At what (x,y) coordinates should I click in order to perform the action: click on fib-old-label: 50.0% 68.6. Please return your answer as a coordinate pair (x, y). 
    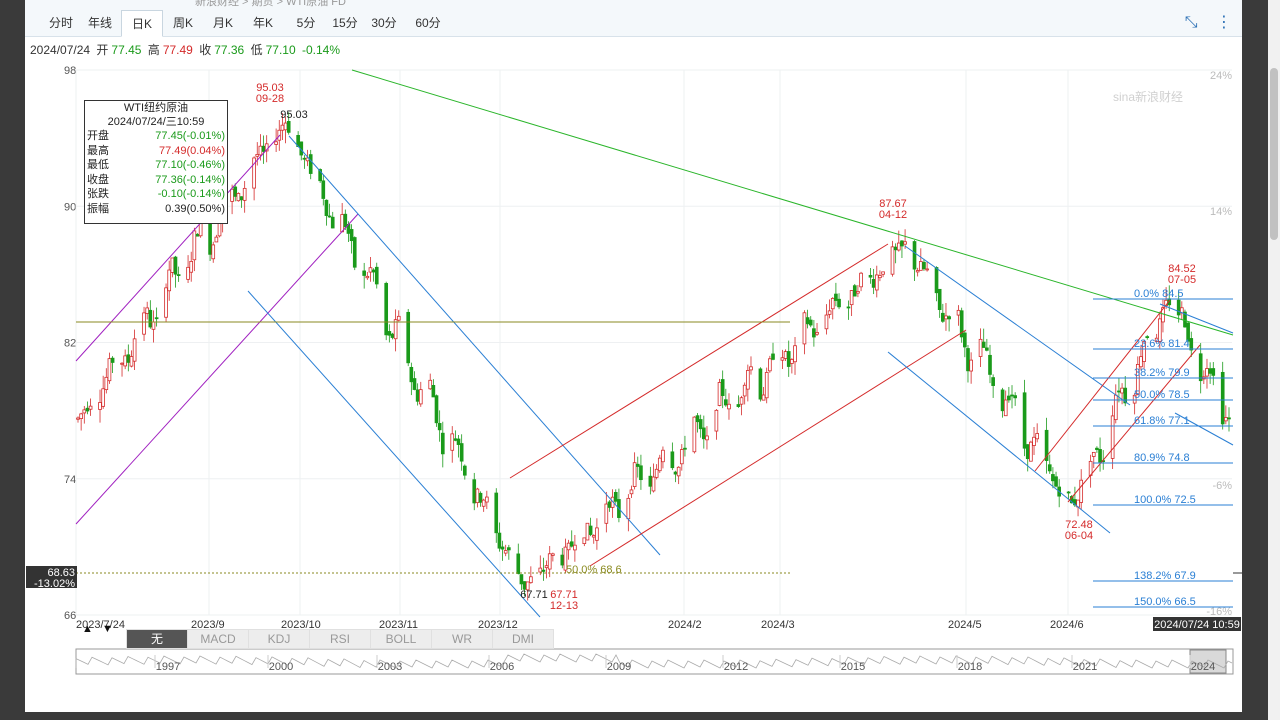
    Looking at the image, I should click on (594, 570).